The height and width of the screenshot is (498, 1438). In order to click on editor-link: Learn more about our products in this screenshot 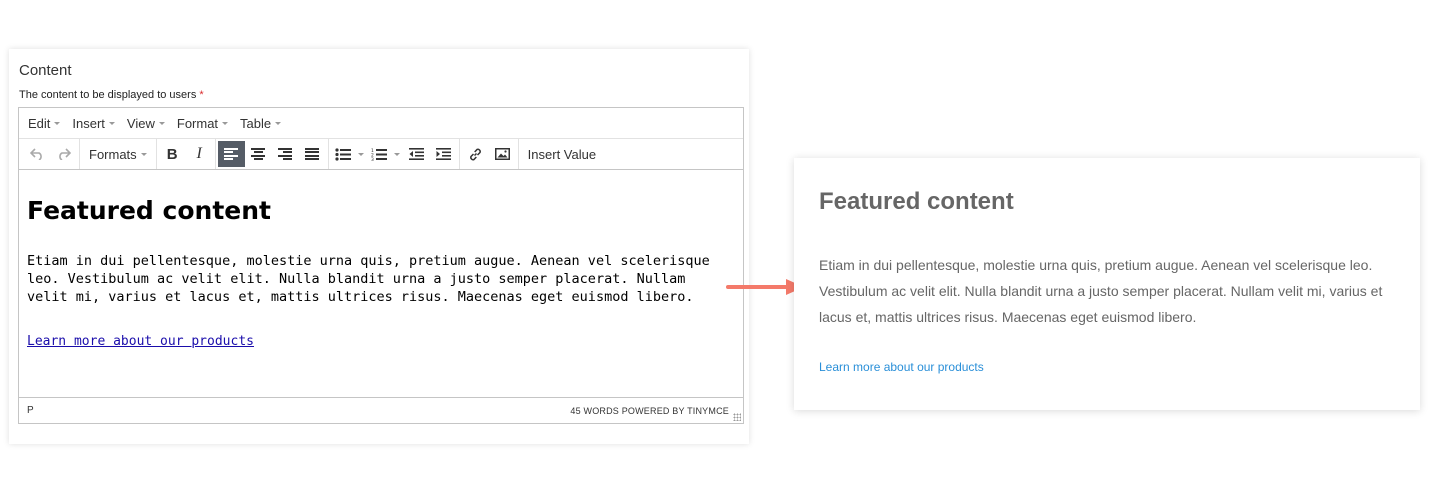, I will do `click(140, 341)`.